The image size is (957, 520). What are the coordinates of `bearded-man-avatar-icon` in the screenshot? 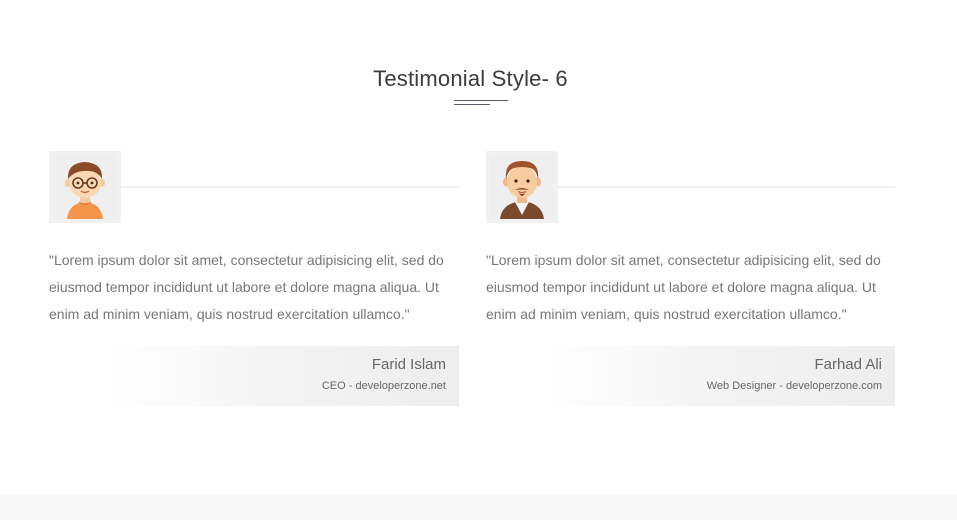 It's located at (522, 187).